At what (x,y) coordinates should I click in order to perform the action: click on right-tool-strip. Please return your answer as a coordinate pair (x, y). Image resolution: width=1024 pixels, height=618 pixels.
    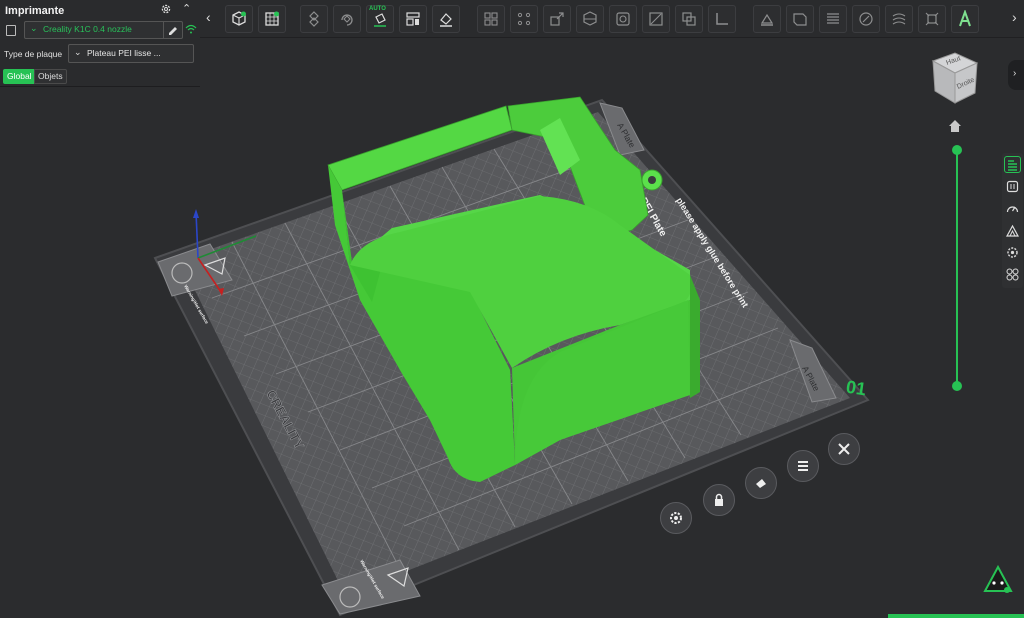
    Looking at the image, I should click on (1012, 220).